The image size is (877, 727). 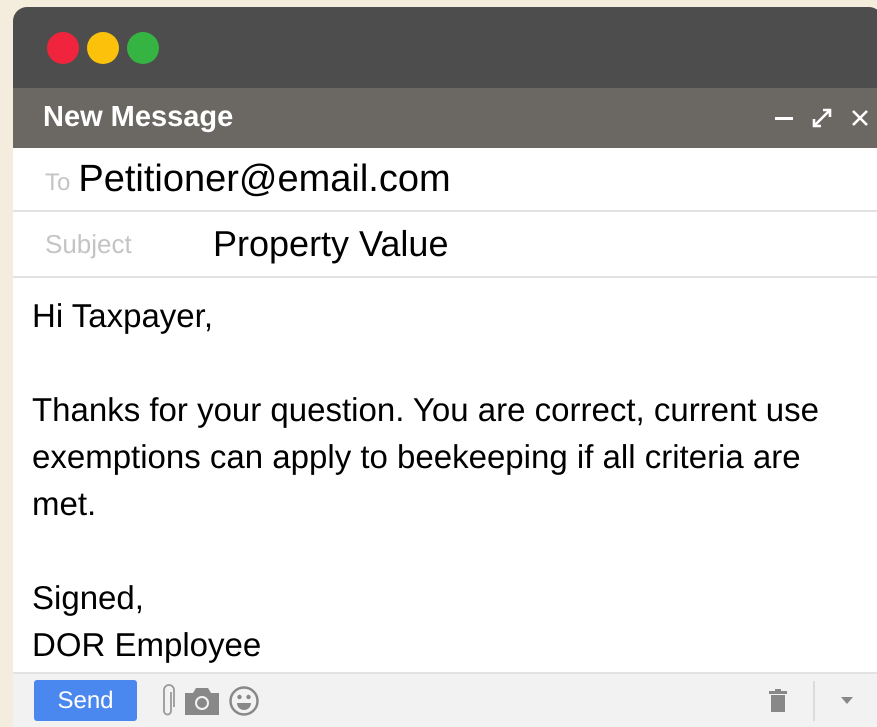 I want to click on zoom-window-icon, so click(x=143, y=48).